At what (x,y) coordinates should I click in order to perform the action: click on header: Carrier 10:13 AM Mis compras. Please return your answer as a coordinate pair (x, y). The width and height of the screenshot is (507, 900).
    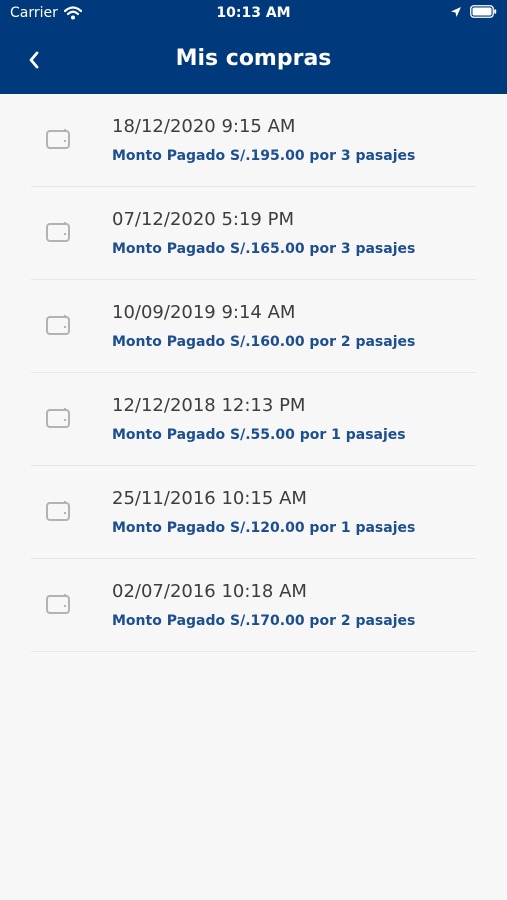
    Looking at the image, I should click on (253, 47).